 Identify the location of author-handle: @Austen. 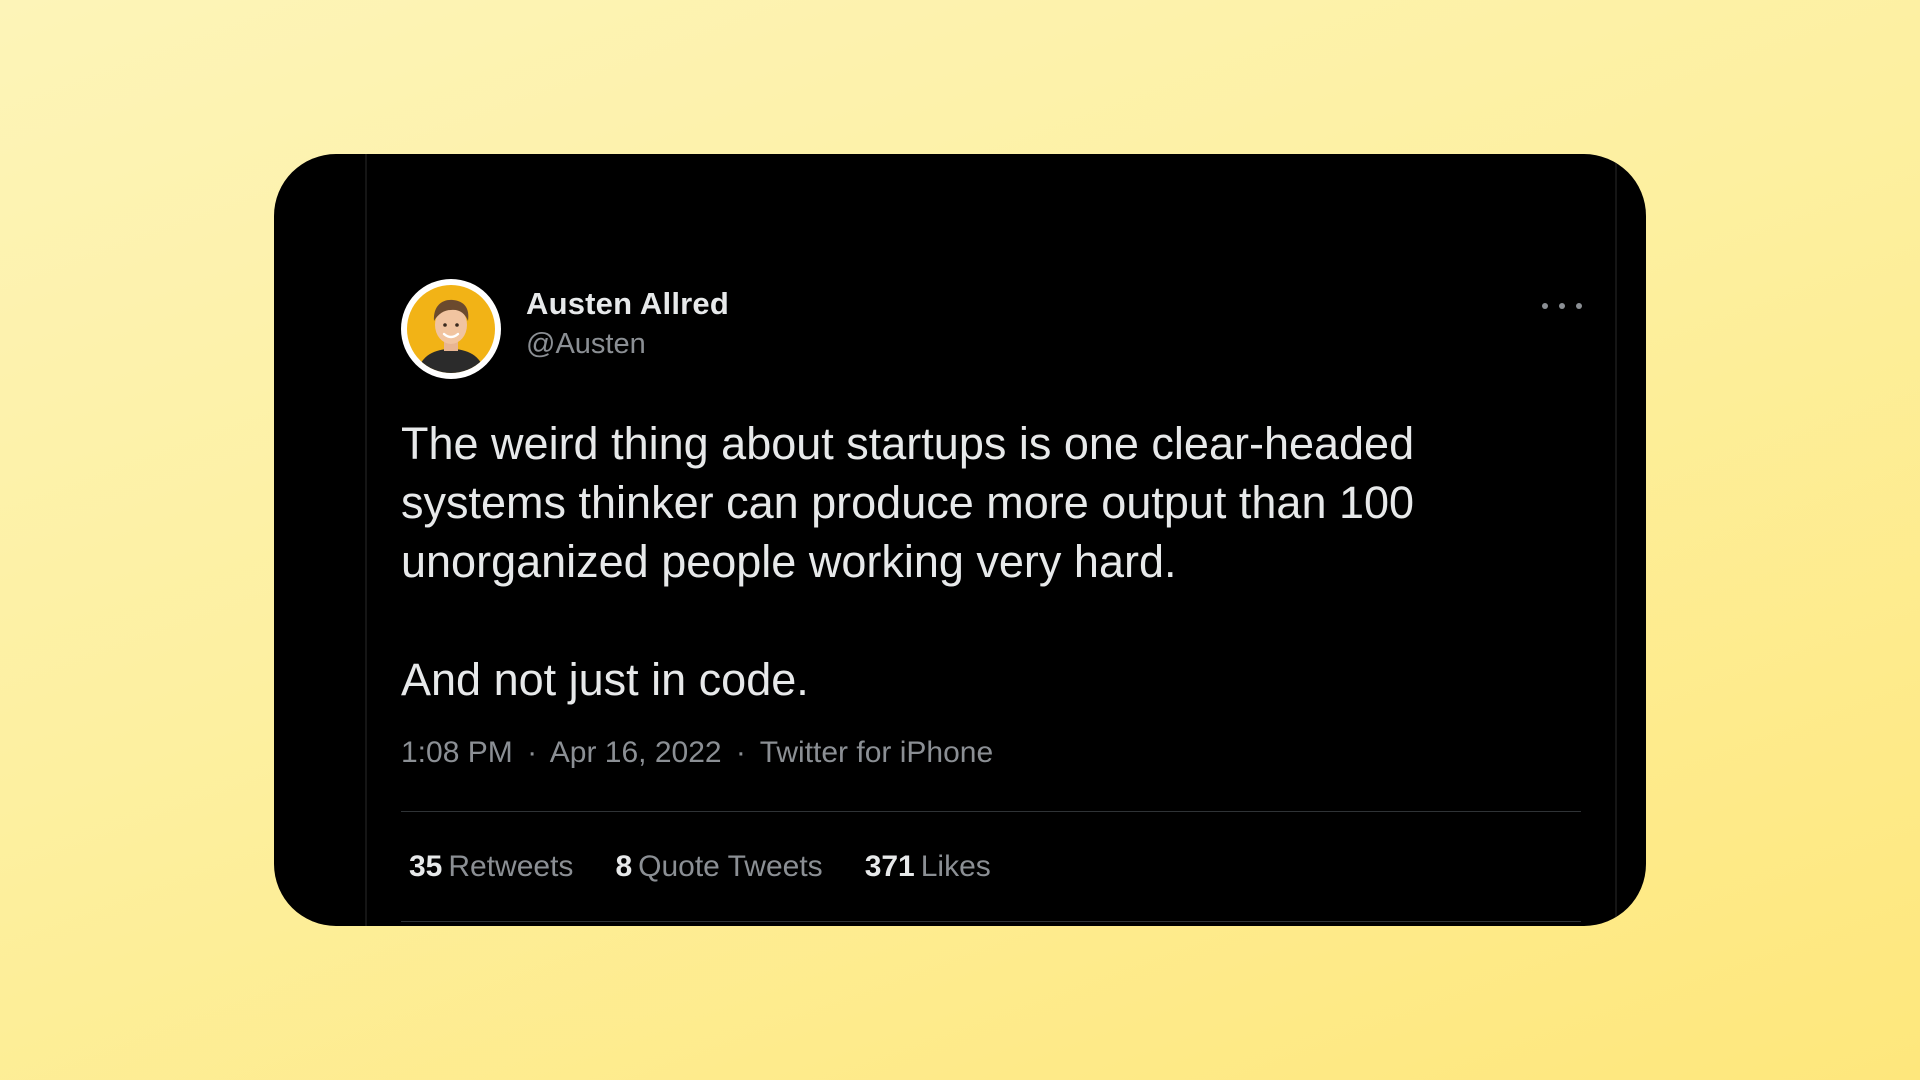
(586, 344).